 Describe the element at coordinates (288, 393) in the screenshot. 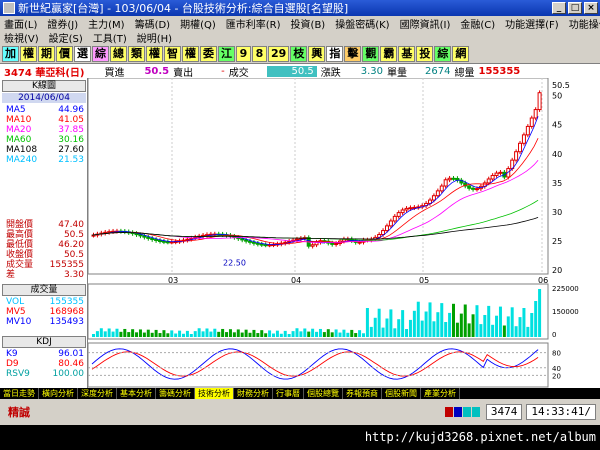

I see `bottom-tab: 行事曆` at that location.